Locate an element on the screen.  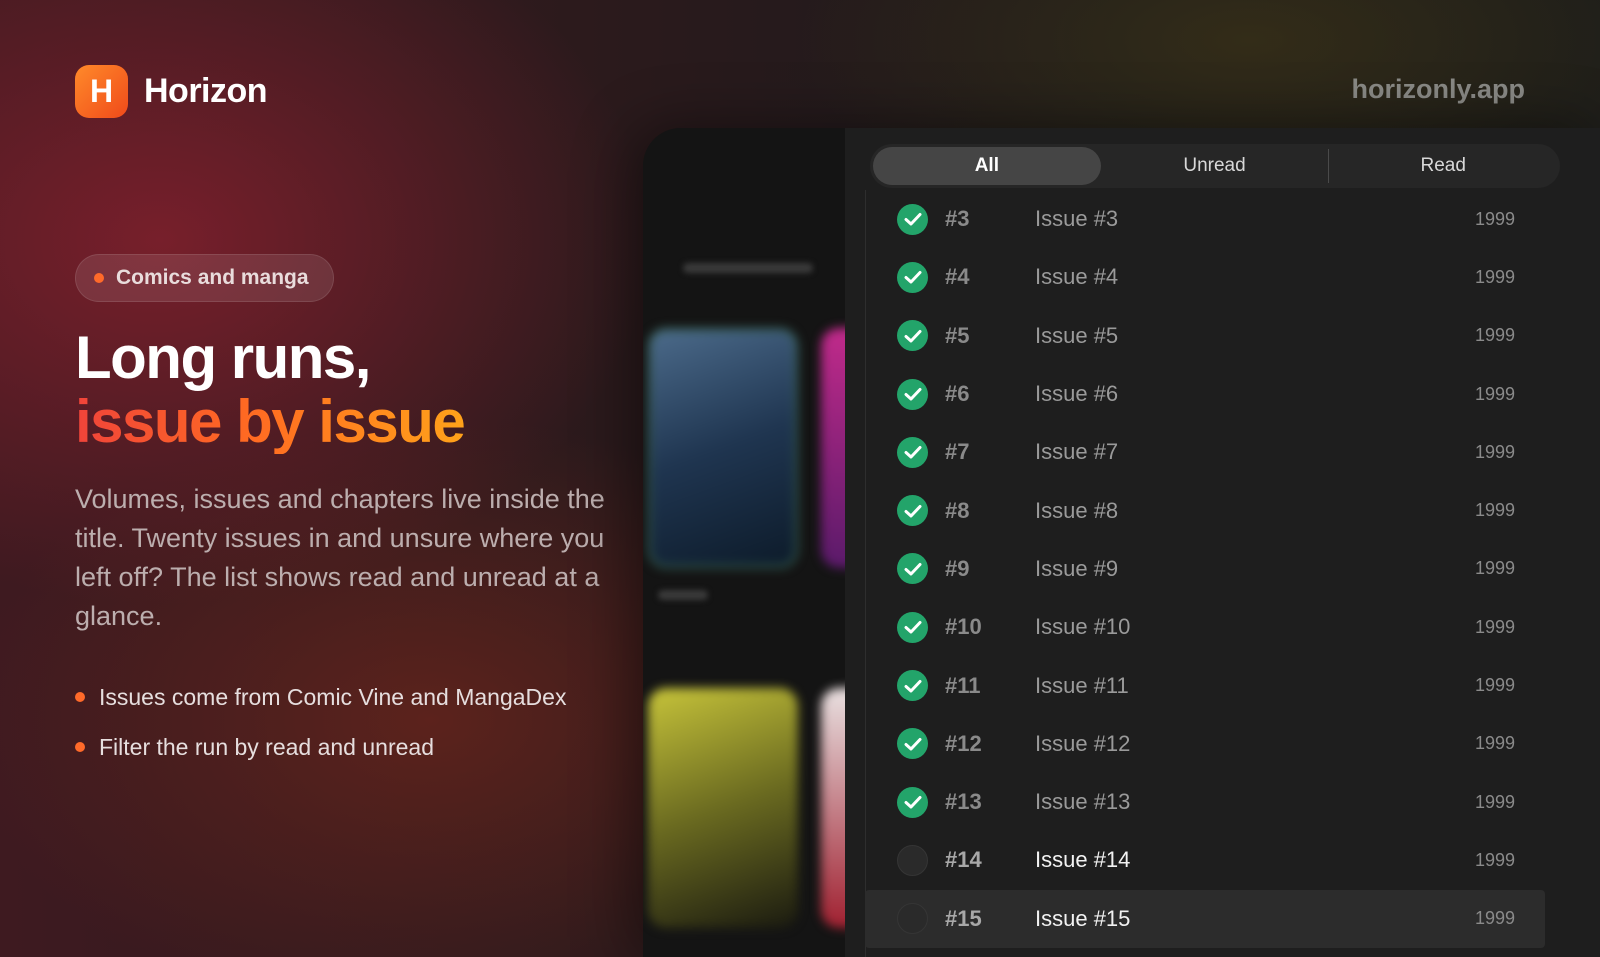
issue-title: Issue #5 is located at coordinates (1077, 335).